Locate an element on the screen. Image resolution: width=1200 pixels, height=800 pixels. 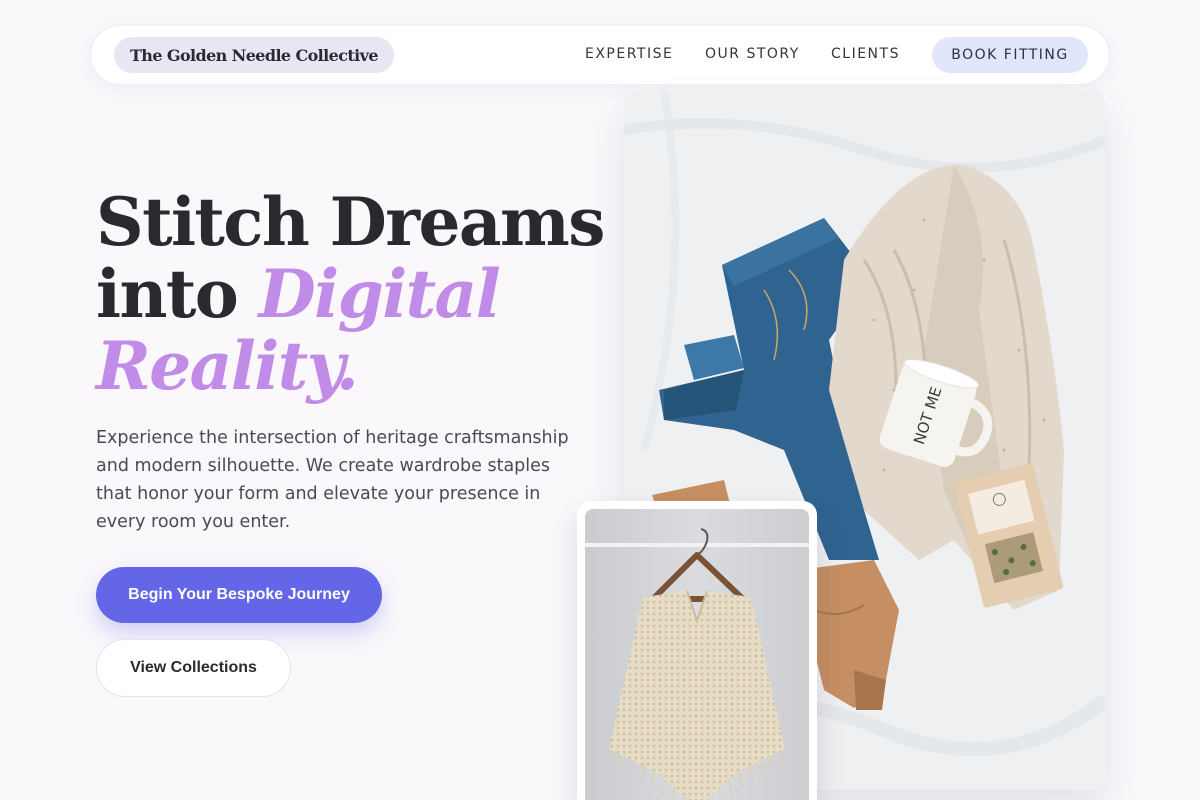
poncho-on-hanger-image is located at coordinates (697, 650).